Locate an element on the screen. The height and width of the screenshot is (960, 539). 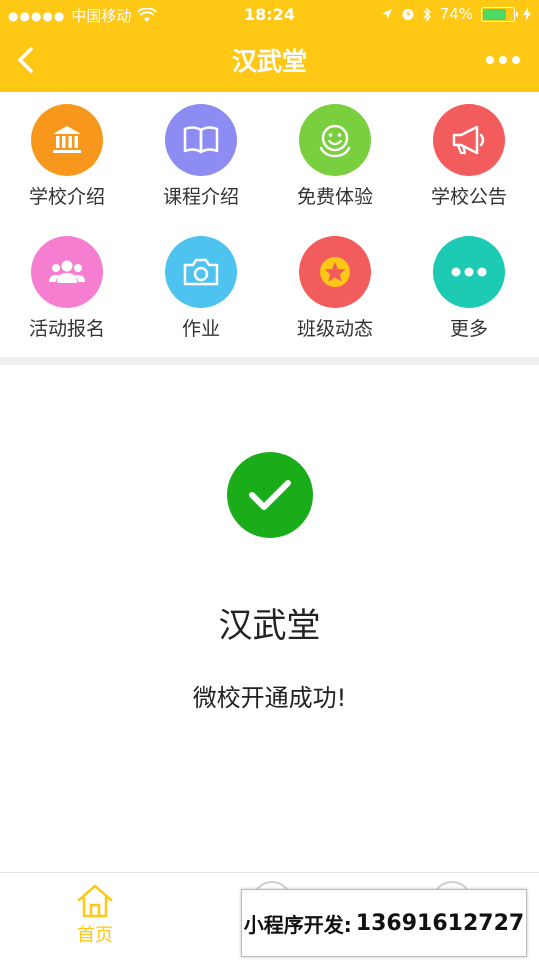
grid-item-label: 免费体验 is located at coordinates (334, 197).